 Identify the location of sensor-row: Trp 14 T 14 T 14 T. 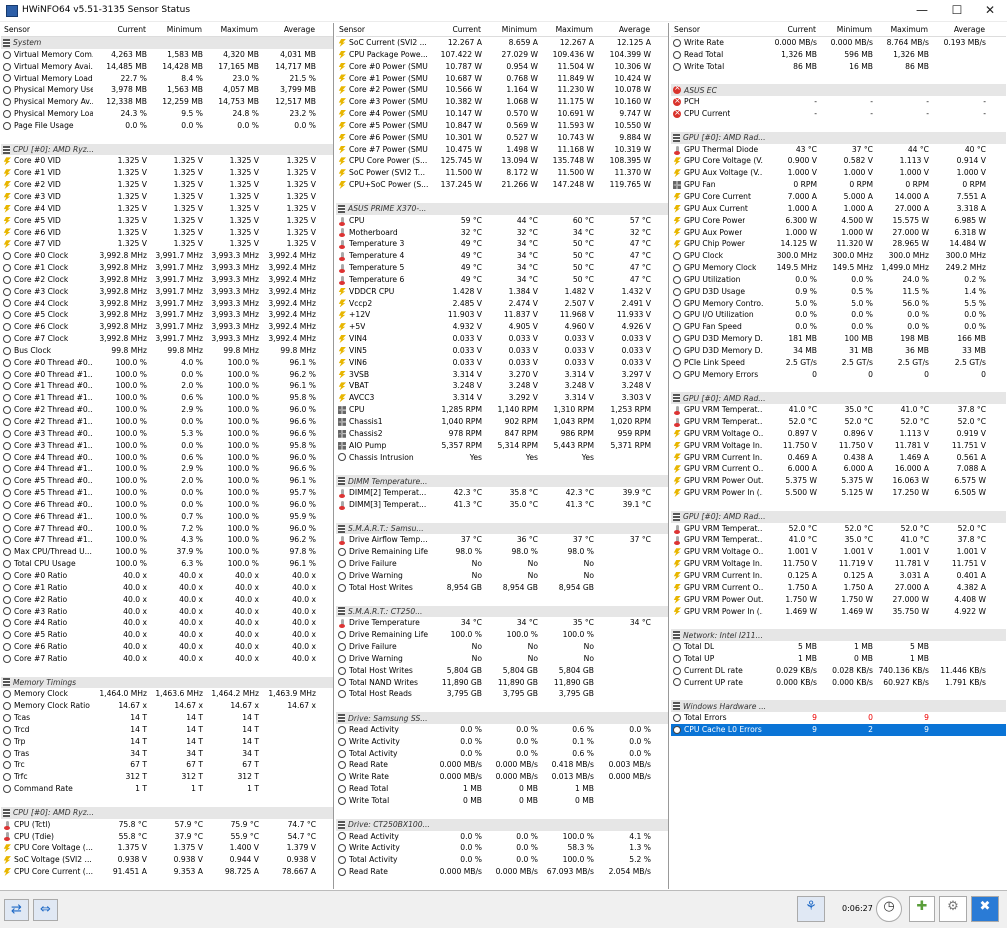
(167, 742).